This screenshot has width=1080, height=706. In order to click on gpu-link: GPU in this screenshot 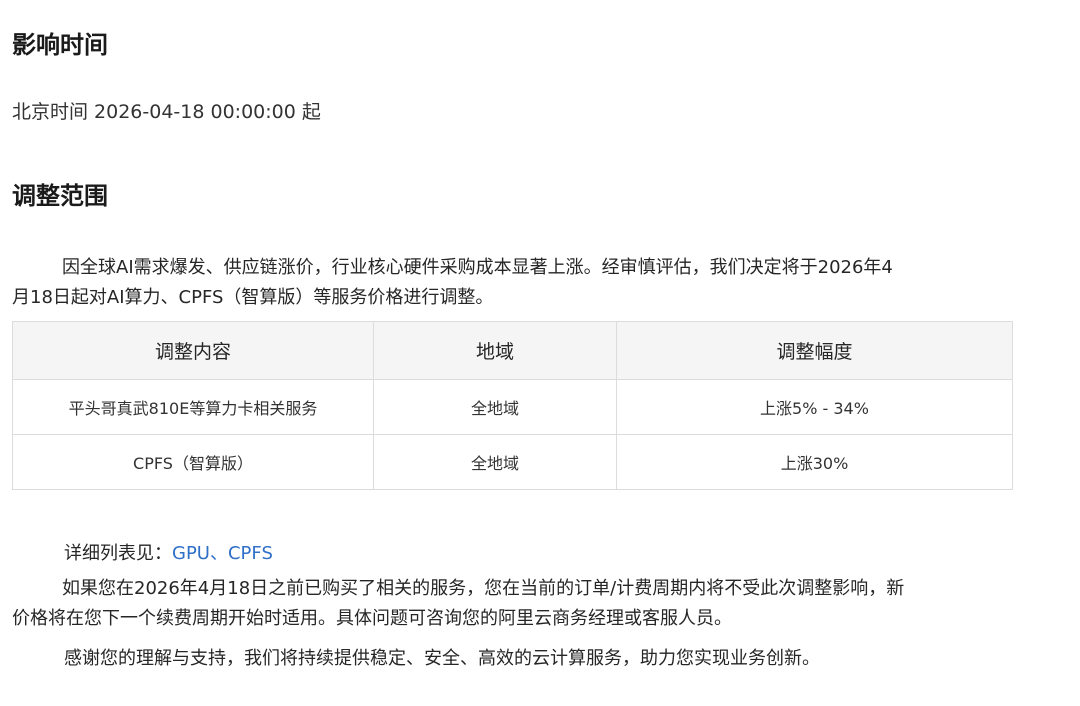, I will do `click(191, 553)`.